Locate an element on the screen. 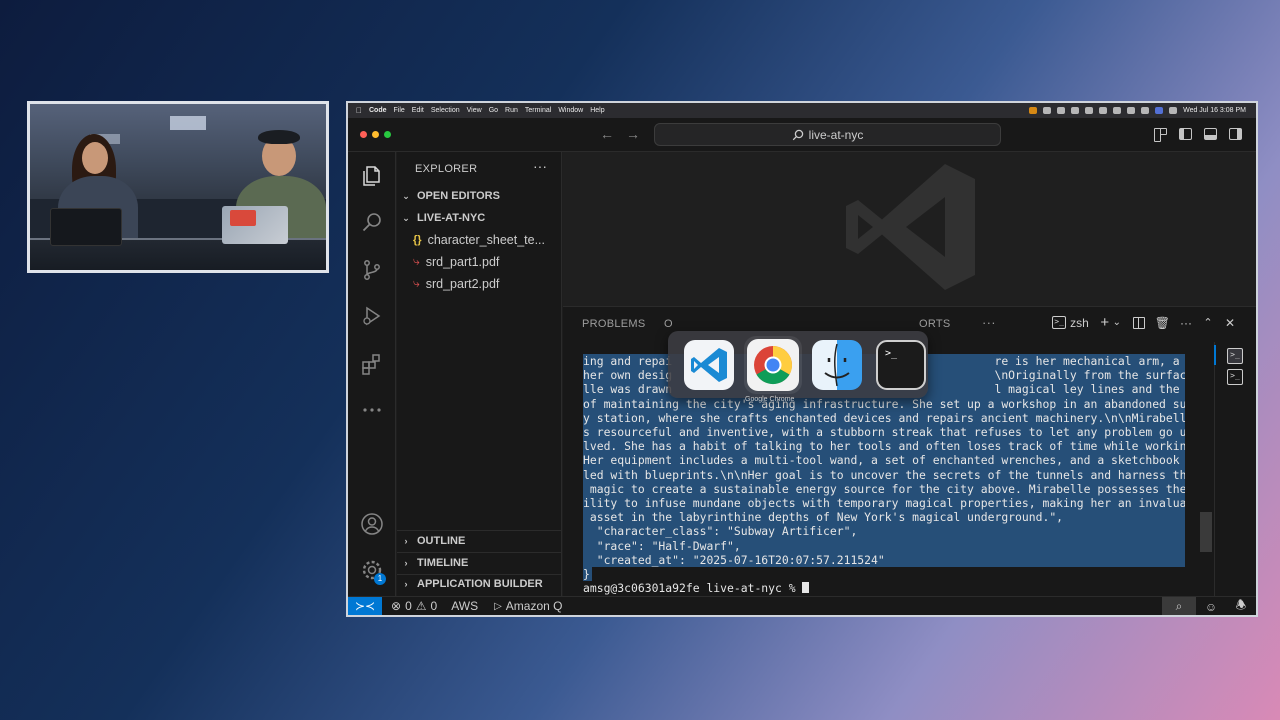  application-builder-section: › APPLICATION BUILDER is located at coordinates (472, 584).